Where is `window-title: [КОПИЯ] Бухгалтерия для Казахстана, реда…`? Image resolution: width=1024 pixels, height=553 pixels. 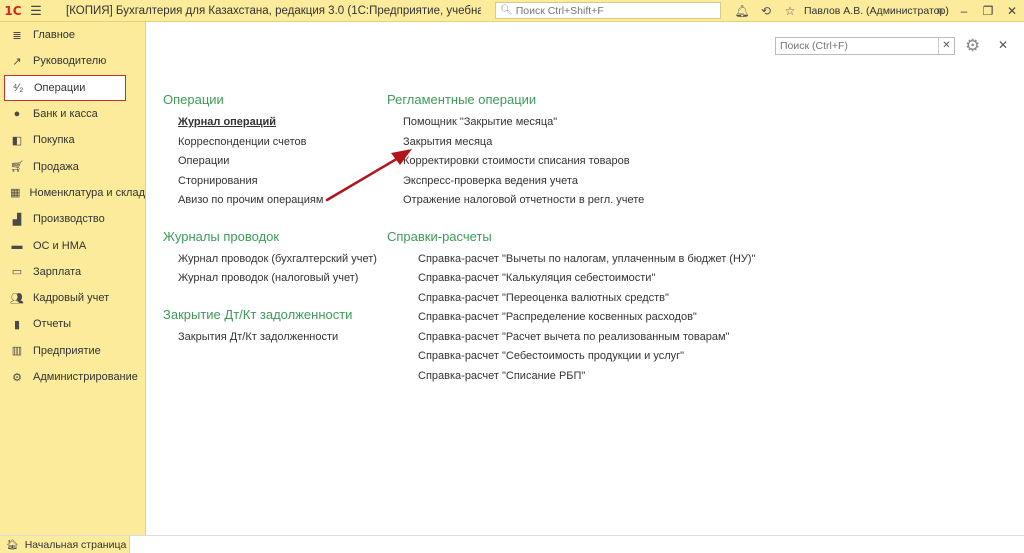 window-title: [КОПИЯ] Бухгалтерия для Казахстана, реда… is located at coordinates (273, 10).